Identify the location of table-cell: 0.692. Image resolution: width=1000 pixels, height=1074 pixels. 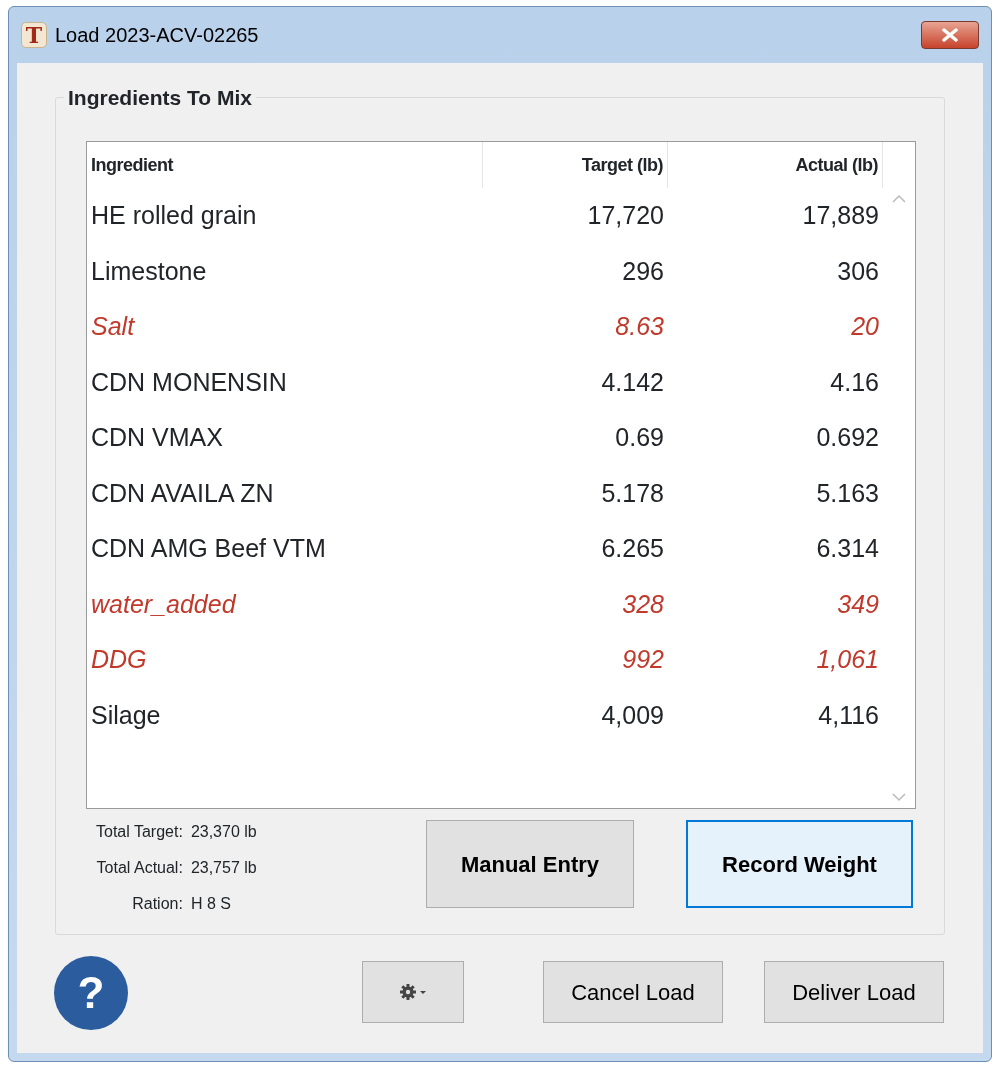
(847, 437).